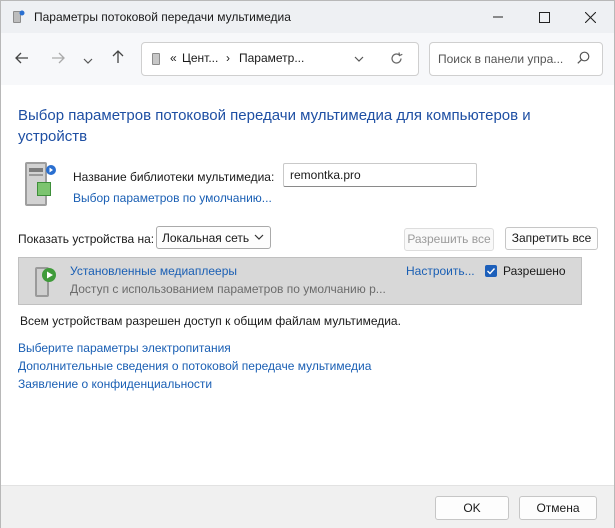 Image resolution: width=615 pixels, height=528 pixels. Describe the element at coordinates (173, 58) in the screenshot. I see `breadcrumb-prefix: «` at that location.